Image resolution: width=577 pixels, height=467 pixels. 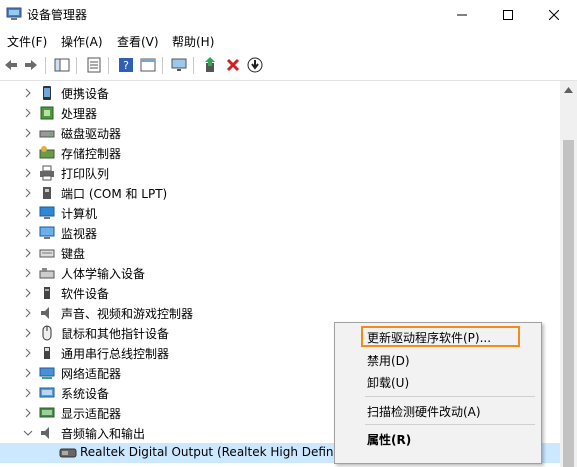 I want to click on menu-item-properties: 属性(R), so click(x=389, y=439).